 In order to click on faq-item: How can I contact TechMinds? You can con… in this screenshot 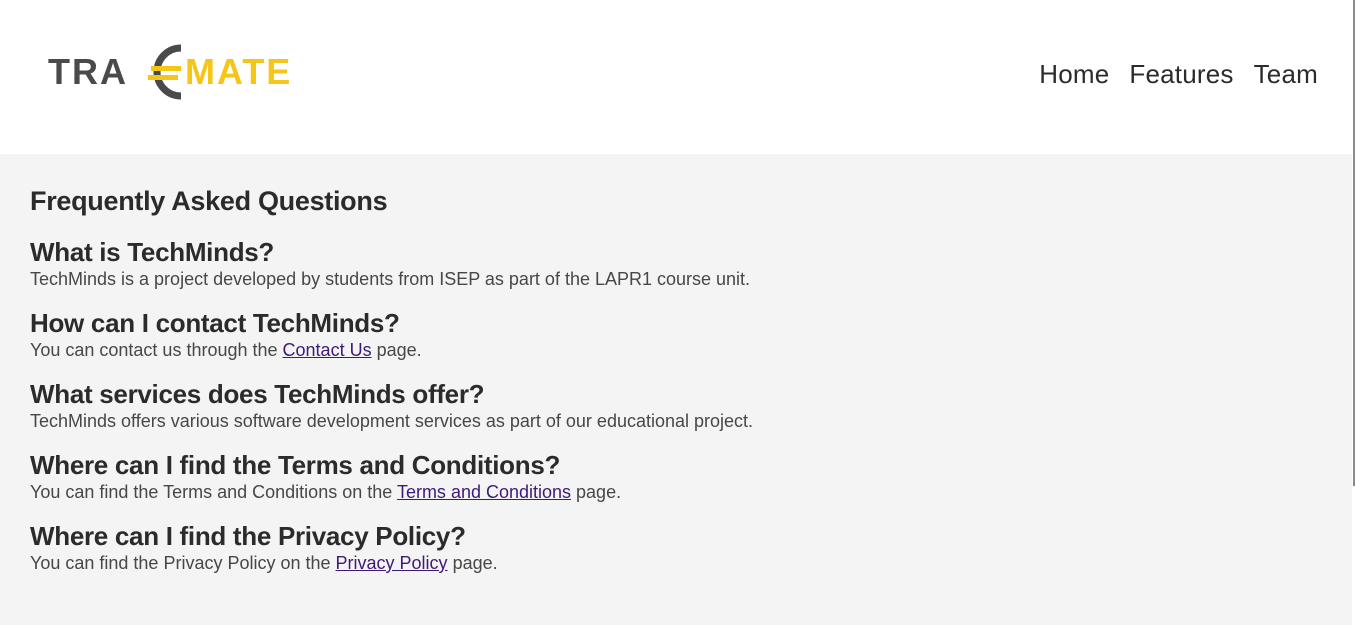, I will do `click(670, 335)`.